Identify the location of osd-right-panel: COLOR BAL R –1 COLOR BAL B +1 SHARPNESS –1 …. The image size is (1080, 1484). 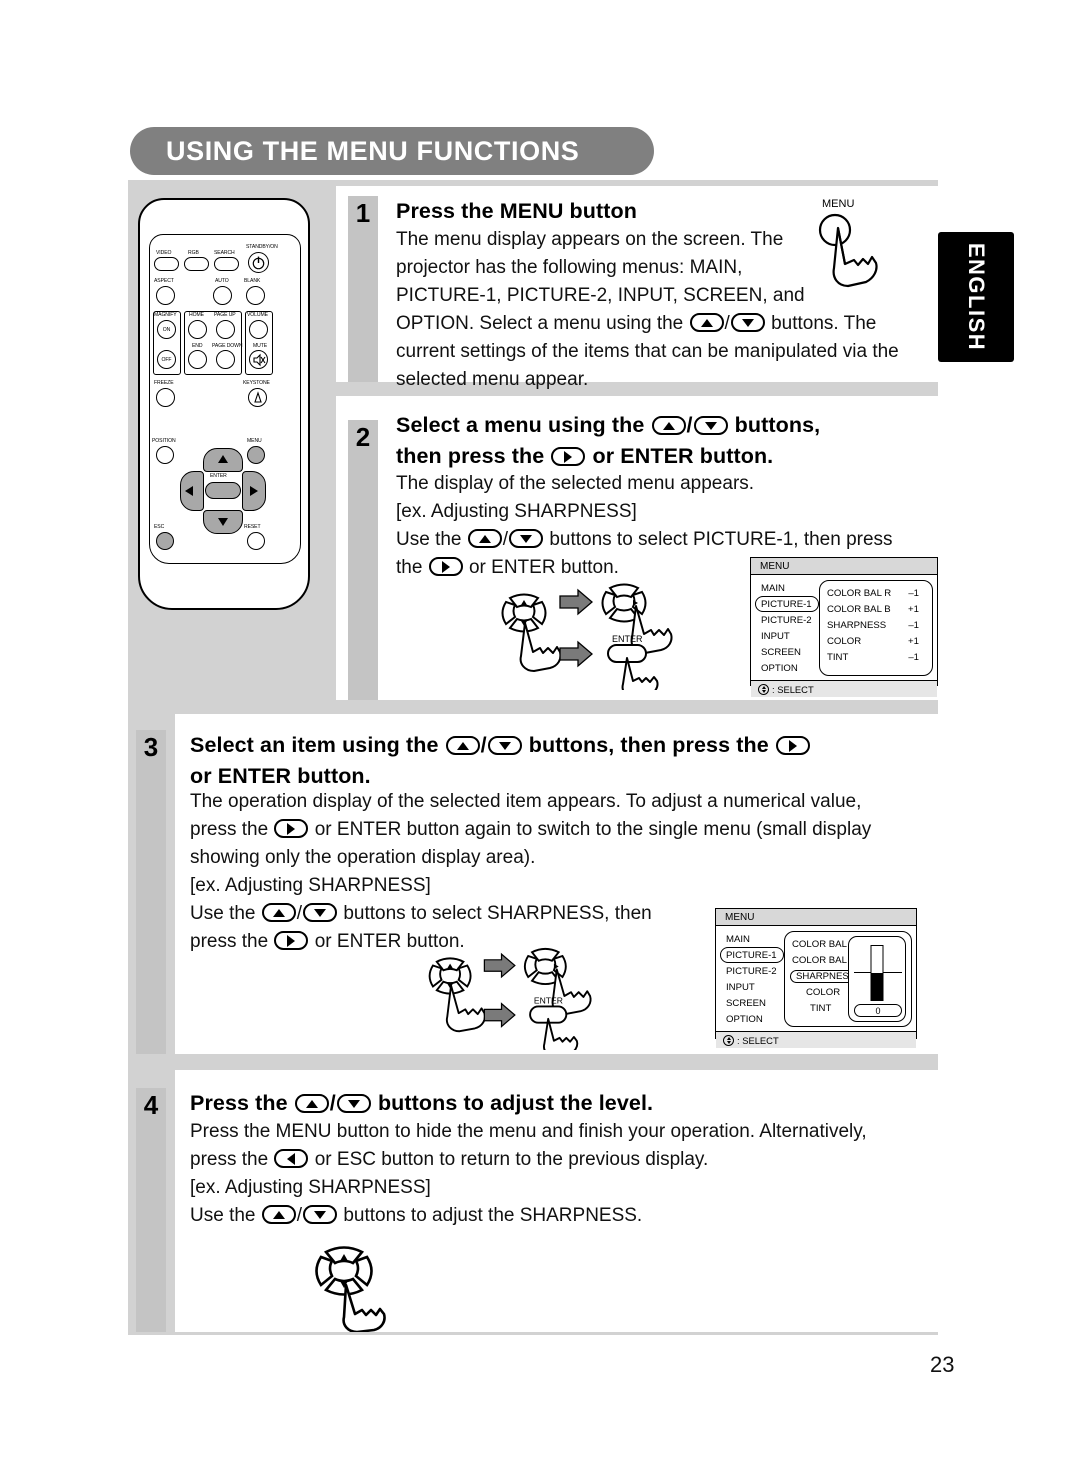
(876, 628).